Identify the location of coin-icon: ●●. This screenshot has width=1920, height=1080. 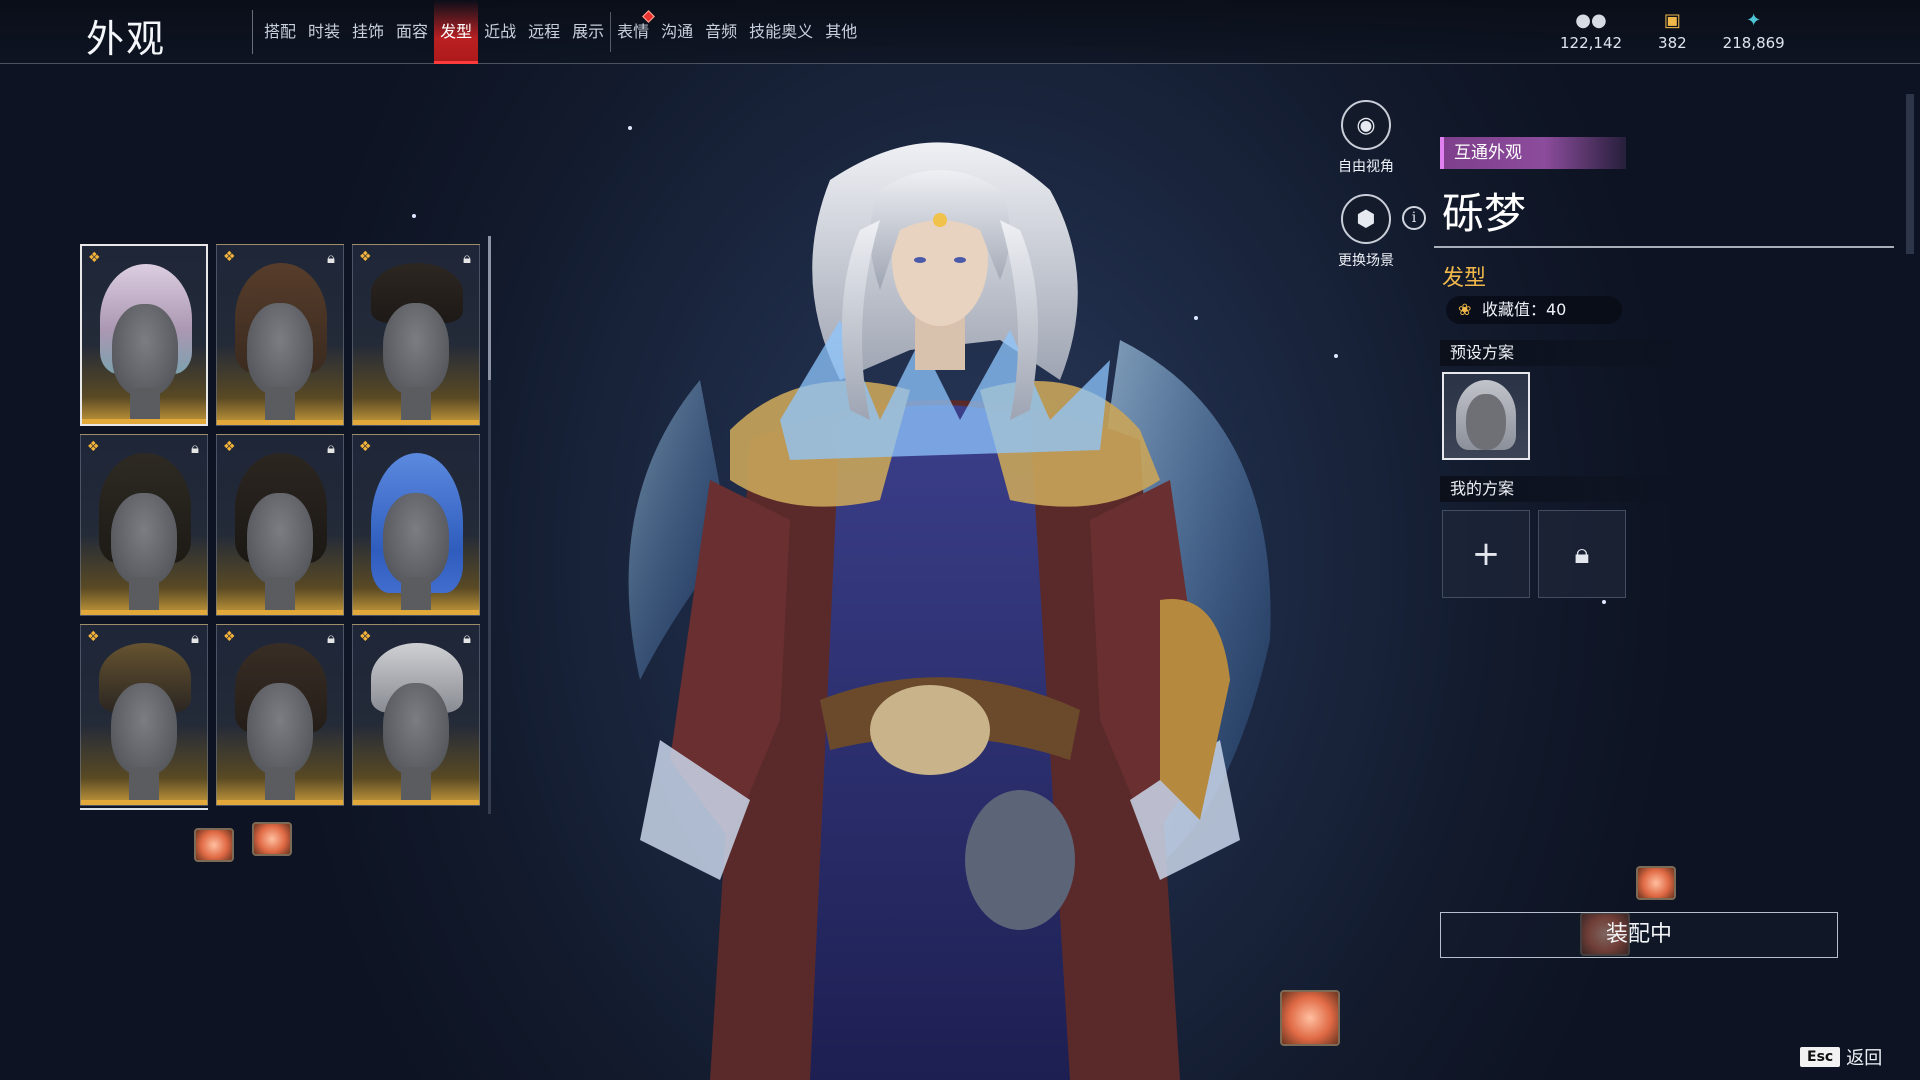
(1591, 20).